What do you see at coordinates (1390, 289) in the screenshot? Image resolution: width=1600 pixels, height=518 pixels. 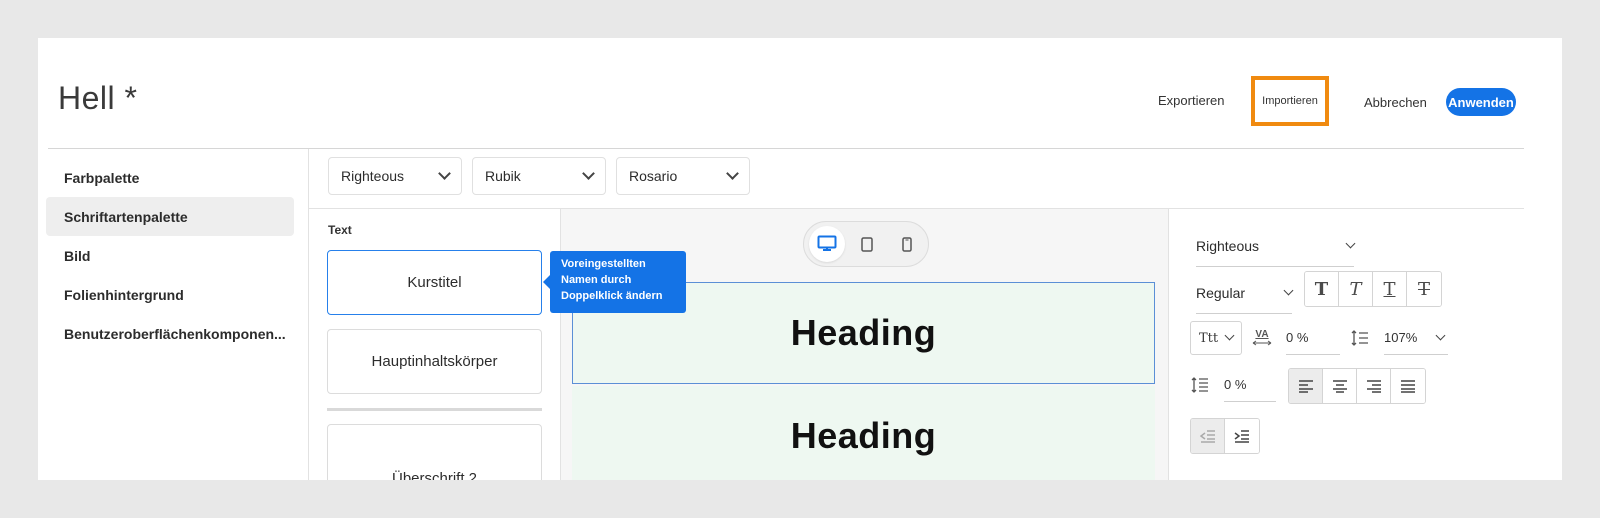 I see `underline-icon: T` at bounding box center [1390, 289].